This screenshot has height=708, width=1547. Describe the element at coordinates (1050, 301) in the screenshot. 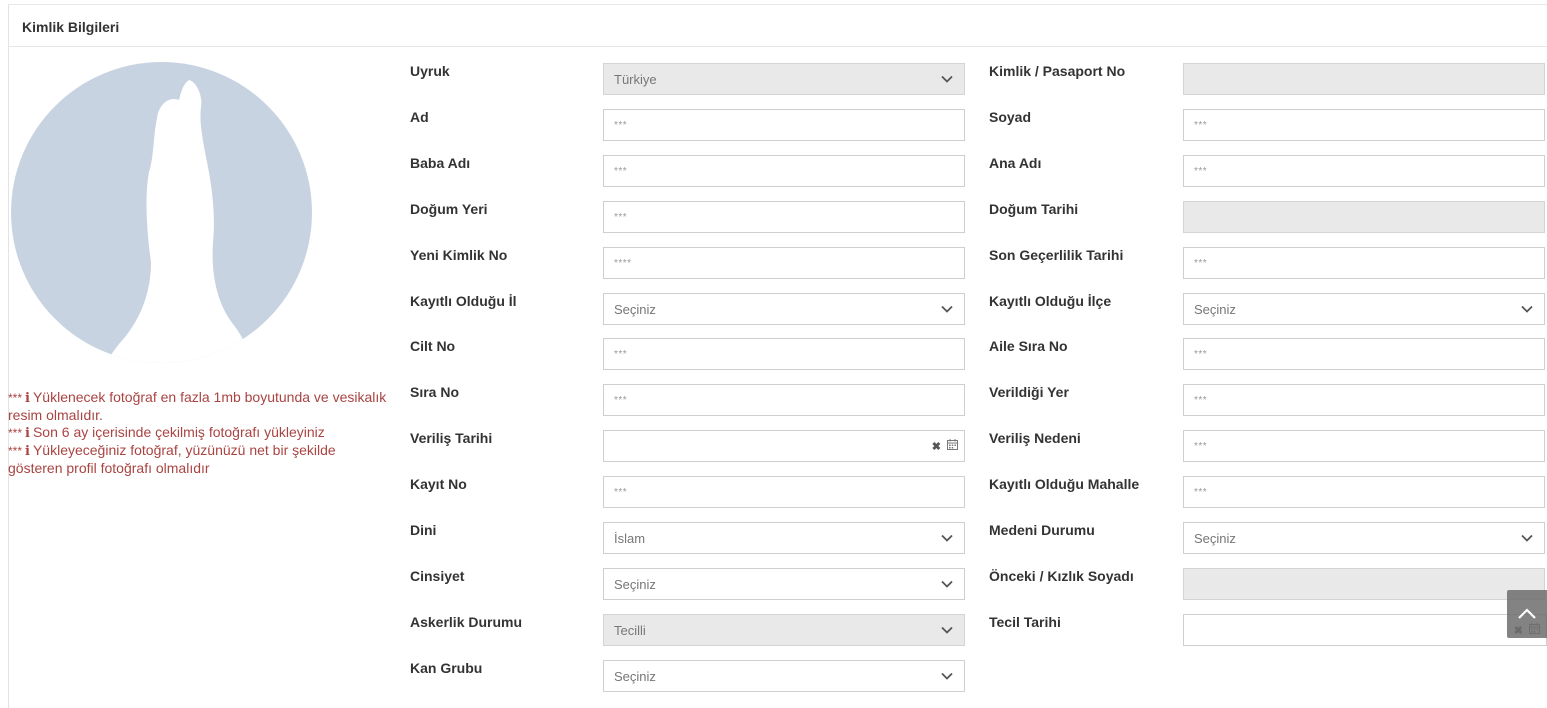

I see `label-kayitli-oldugu-ilce: Kayıtlı Olduğu İlçe` at that location.